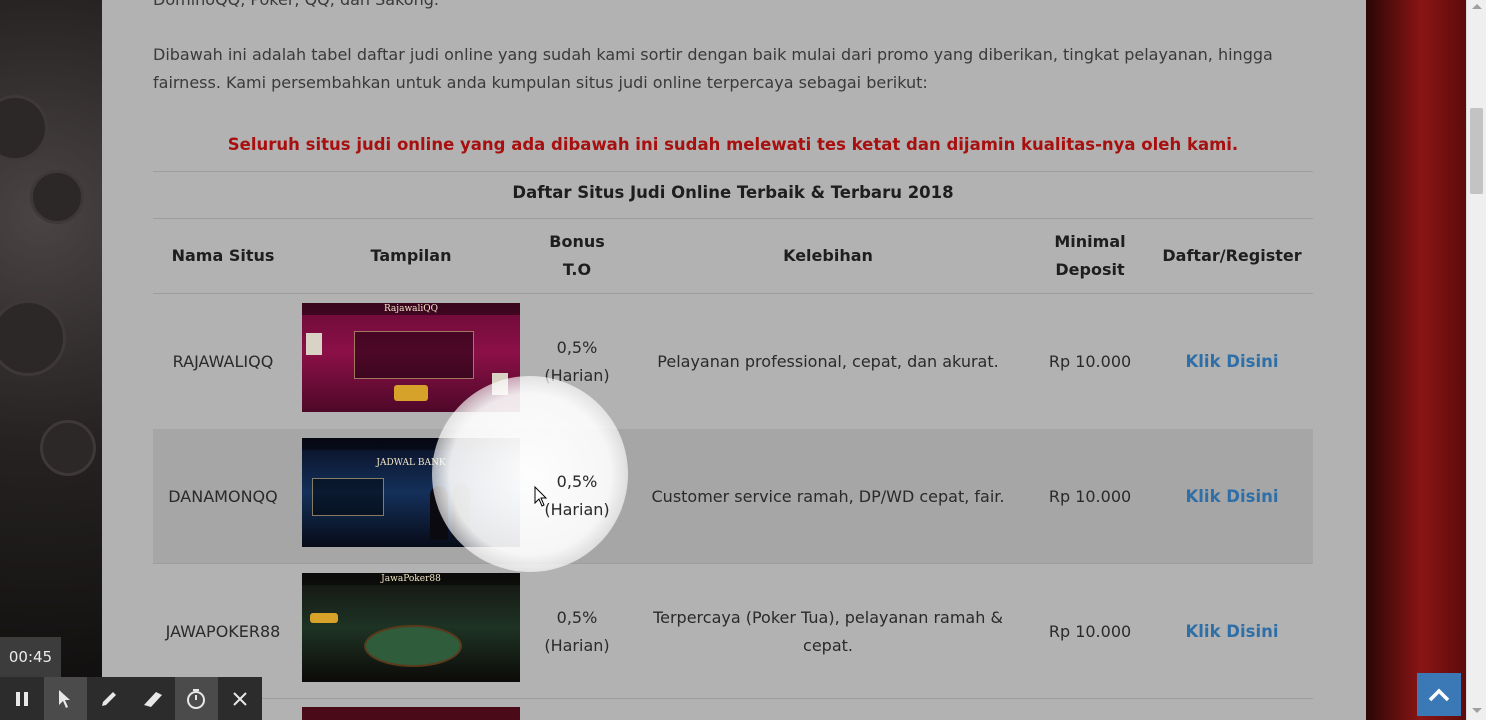 This screenshot has width=1486, height=720. I want to click on pencil-icon, so click(109, 698).